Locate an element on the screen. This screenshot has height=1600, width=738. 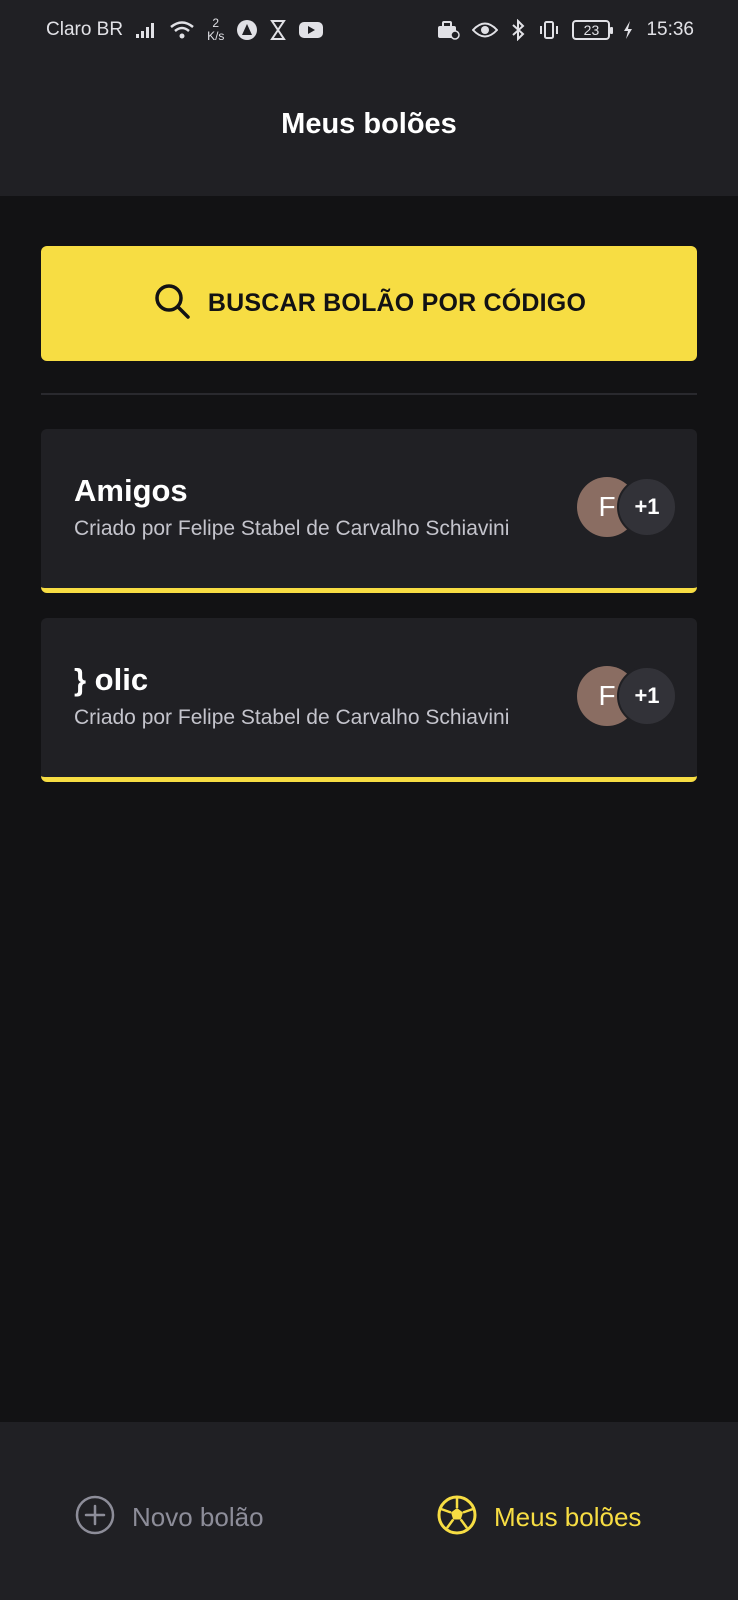
vibrate-icon is located at coordinates (549, 30).